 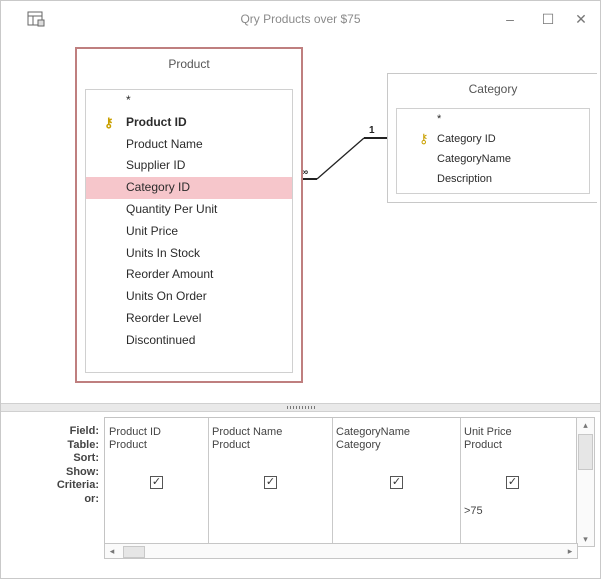 I want to click on product-table-title: Product, so click(x=189, y=64).